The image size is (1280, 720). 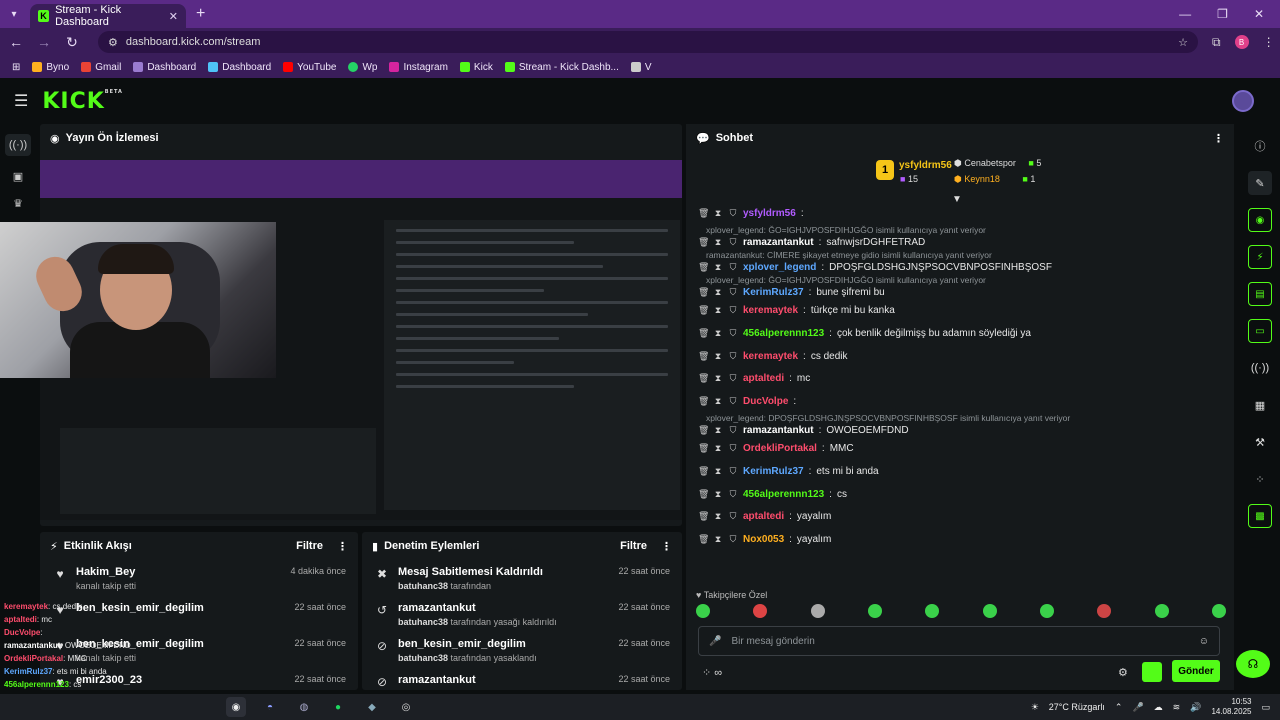 I want to click on chat-message: 🗑 ⧗ ⛉ Nox0053: yayalım, so click(x=963, y=539).